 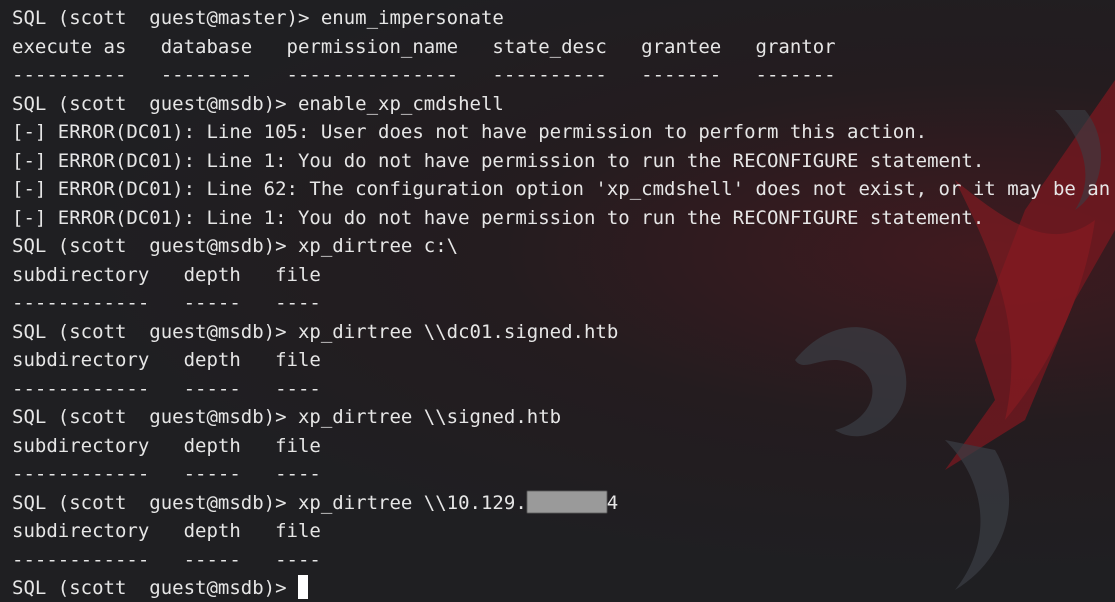 What do you see at coordinates (155, 588) in the screenshot?
I see `current-prompt: SQL (scott guest@msdb)>` at bounding box center [155, 588].